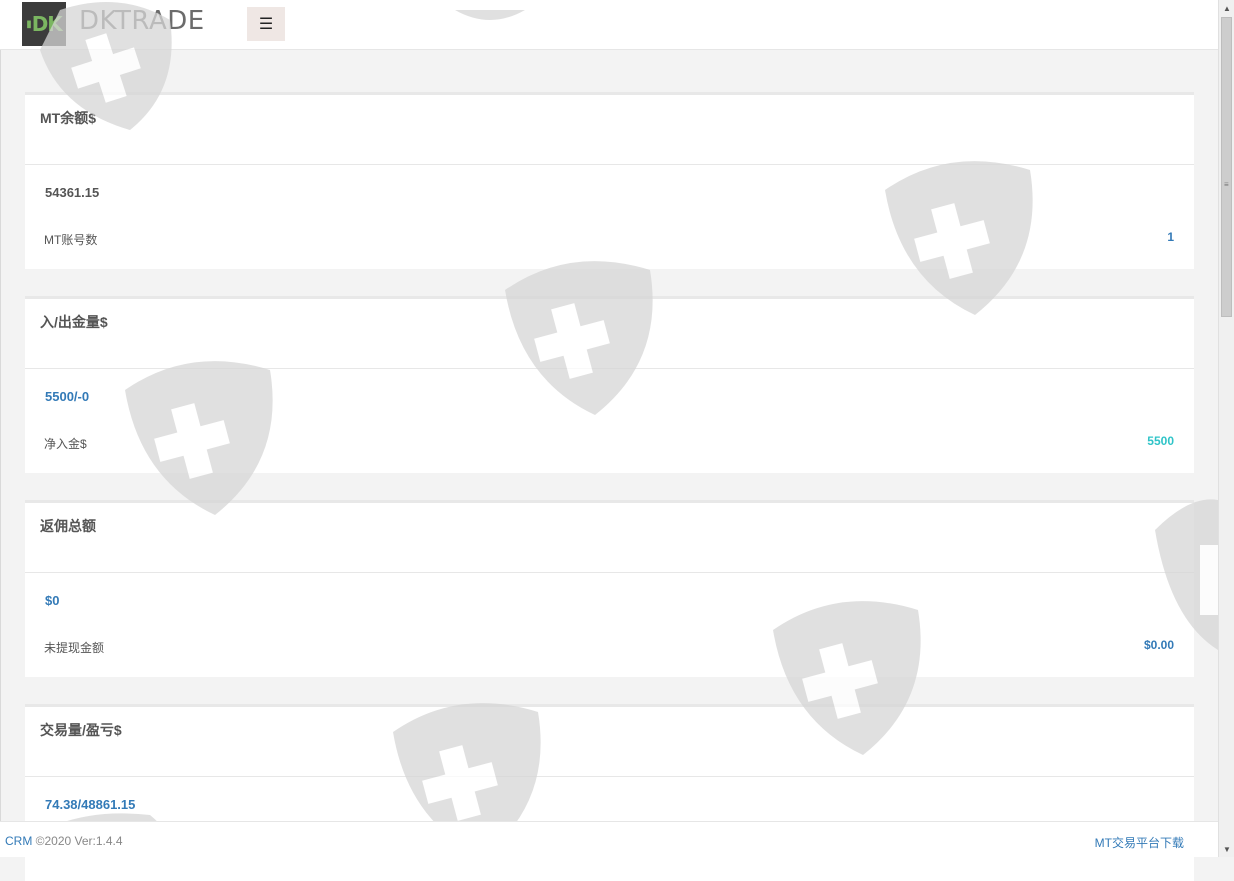 The height and width of the screenshot is (881, 1234). What do you see at coordinates (142, 21) in the screenshot?
I see `brand-name: DKTRADE` at bounding box center [142, 21].